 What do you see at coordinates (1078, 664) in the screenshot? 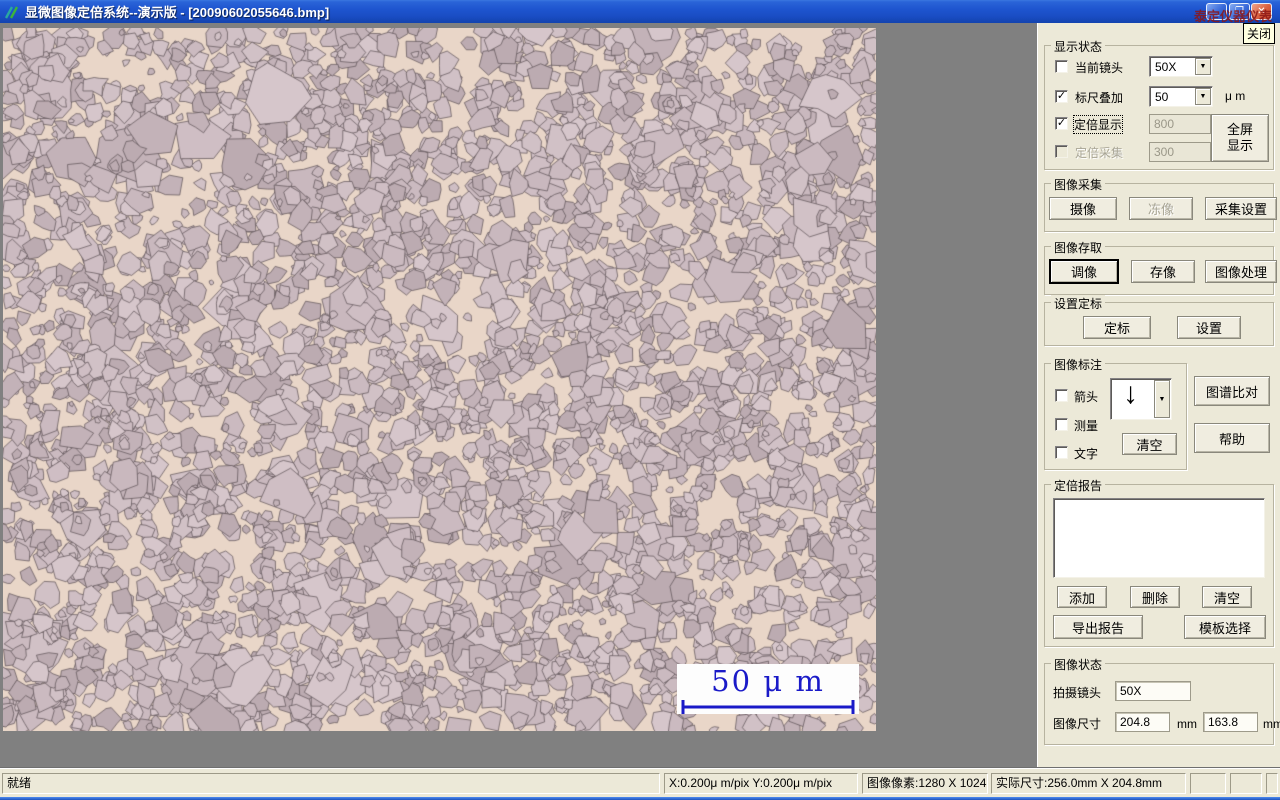
I see `group-image-status-title: 图像状态` at bounding box center [1078, 664].